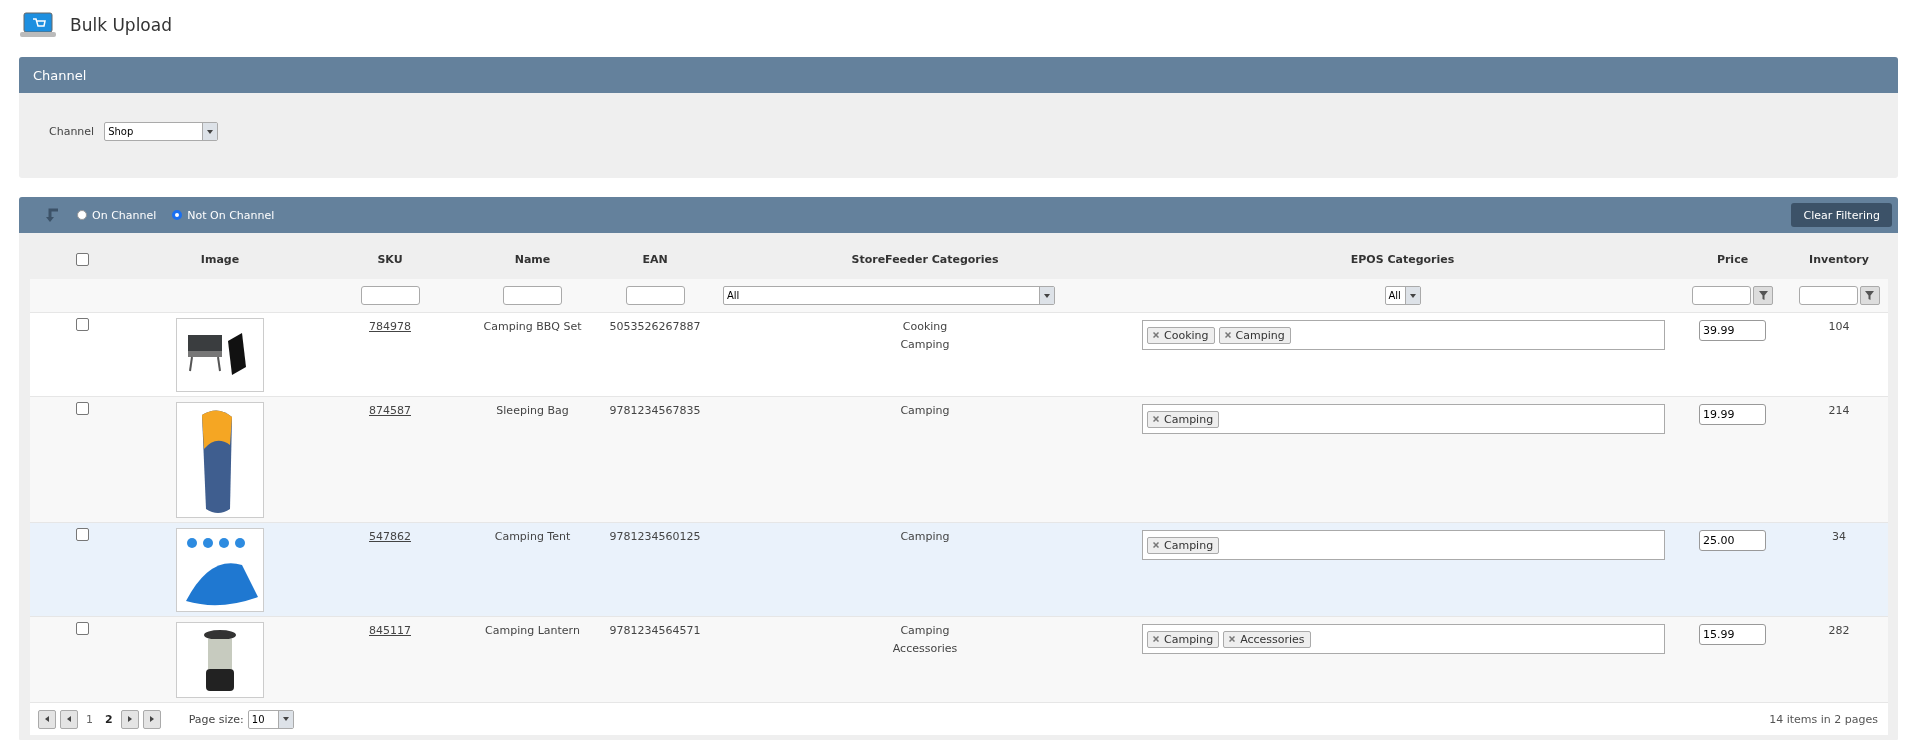 The image size is (1908, 740). What do you see at coordinates (1732, 259) in the screenshot?
I see `column-header: Price` at bounding box center [1732, 259].